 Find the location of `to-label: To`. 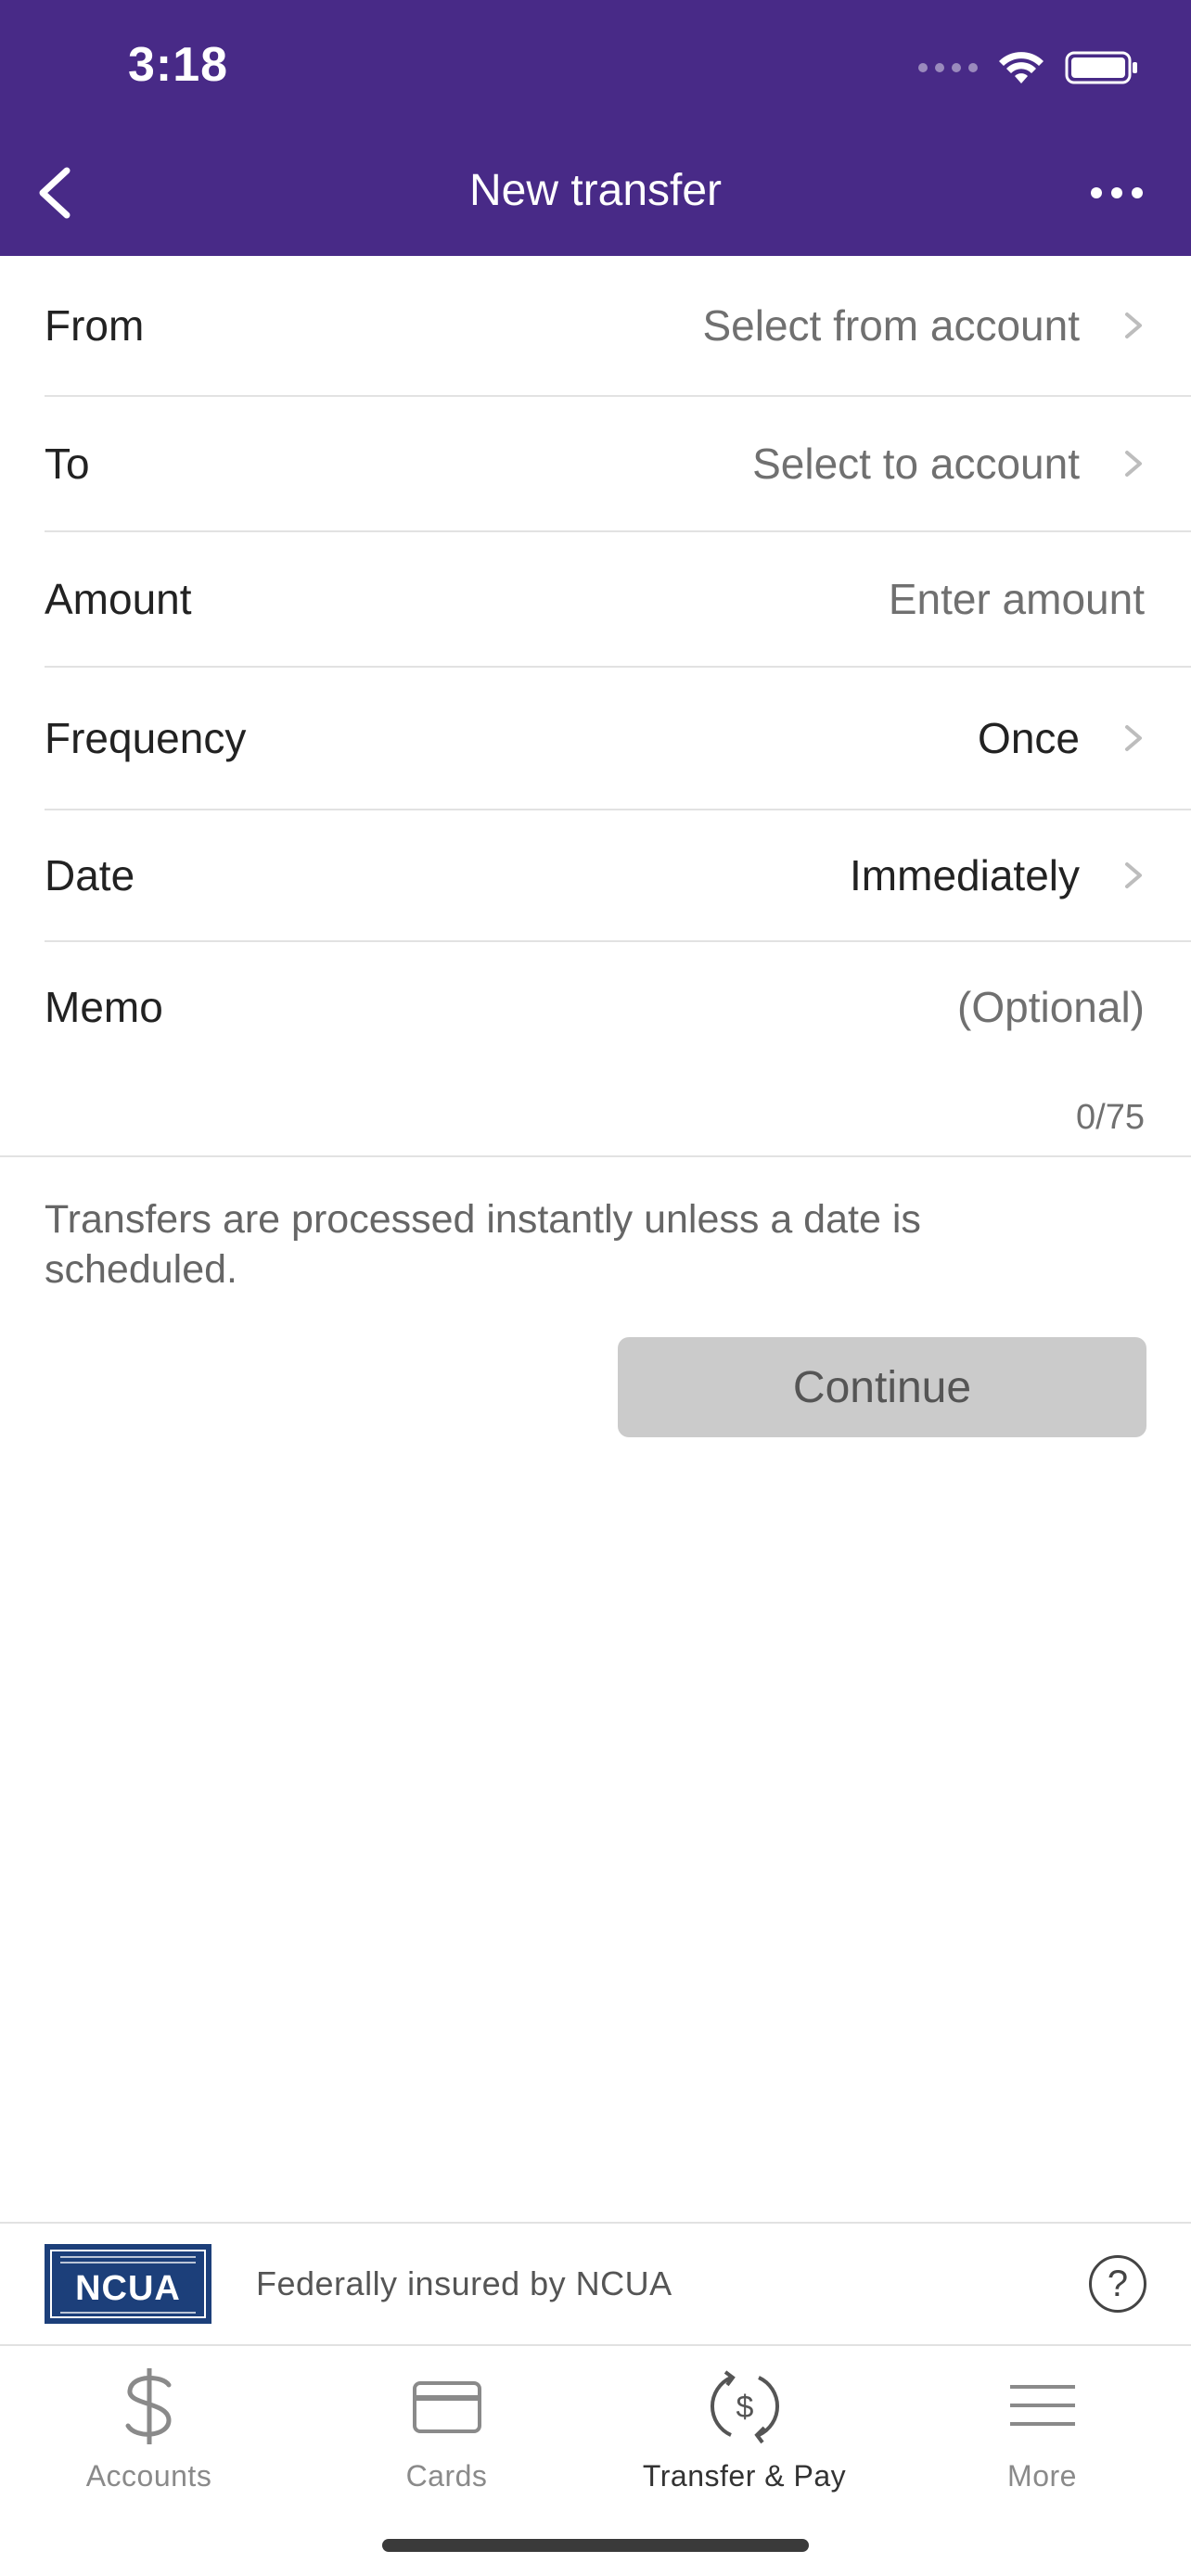

to-label: To is located at coordinates (67, 464).